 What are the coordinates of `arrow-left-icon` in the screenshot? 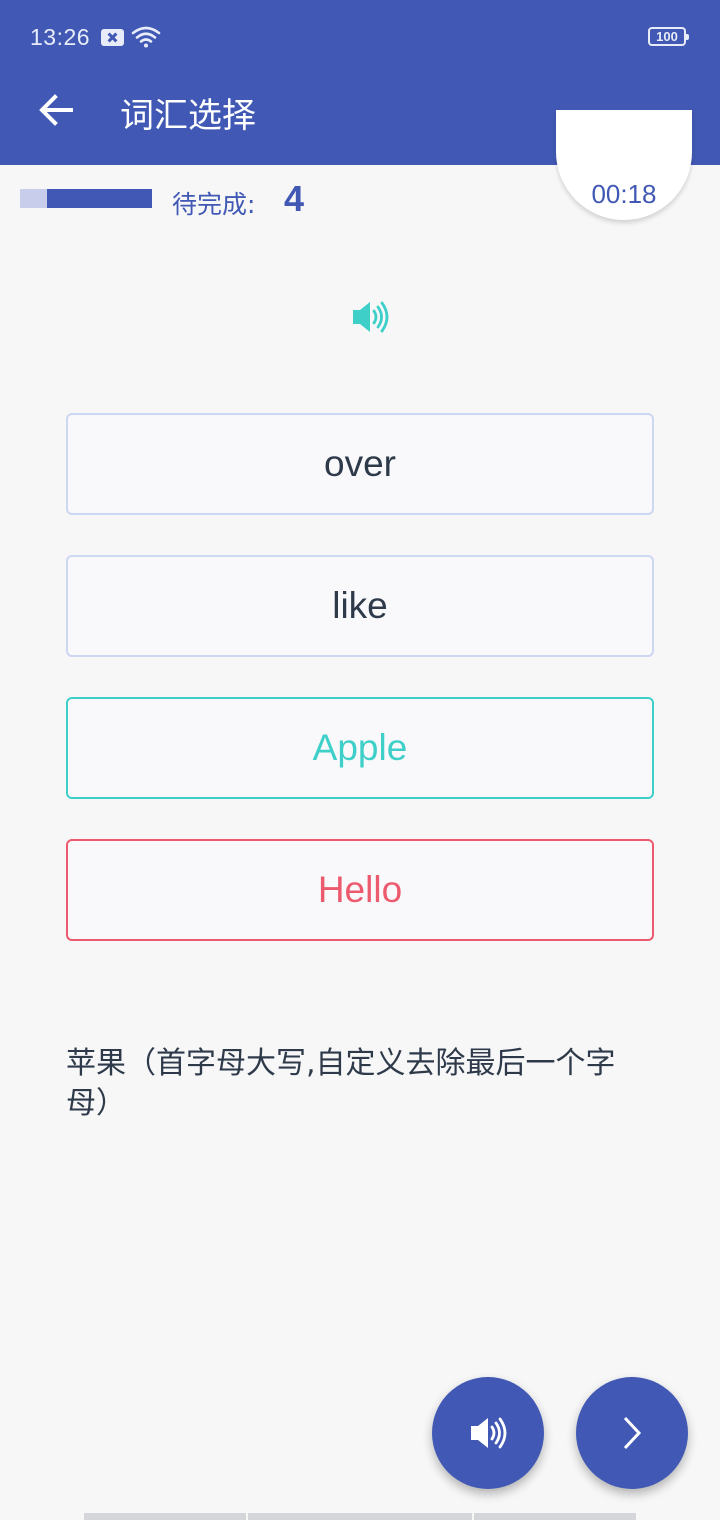 It's located at (56, 110).